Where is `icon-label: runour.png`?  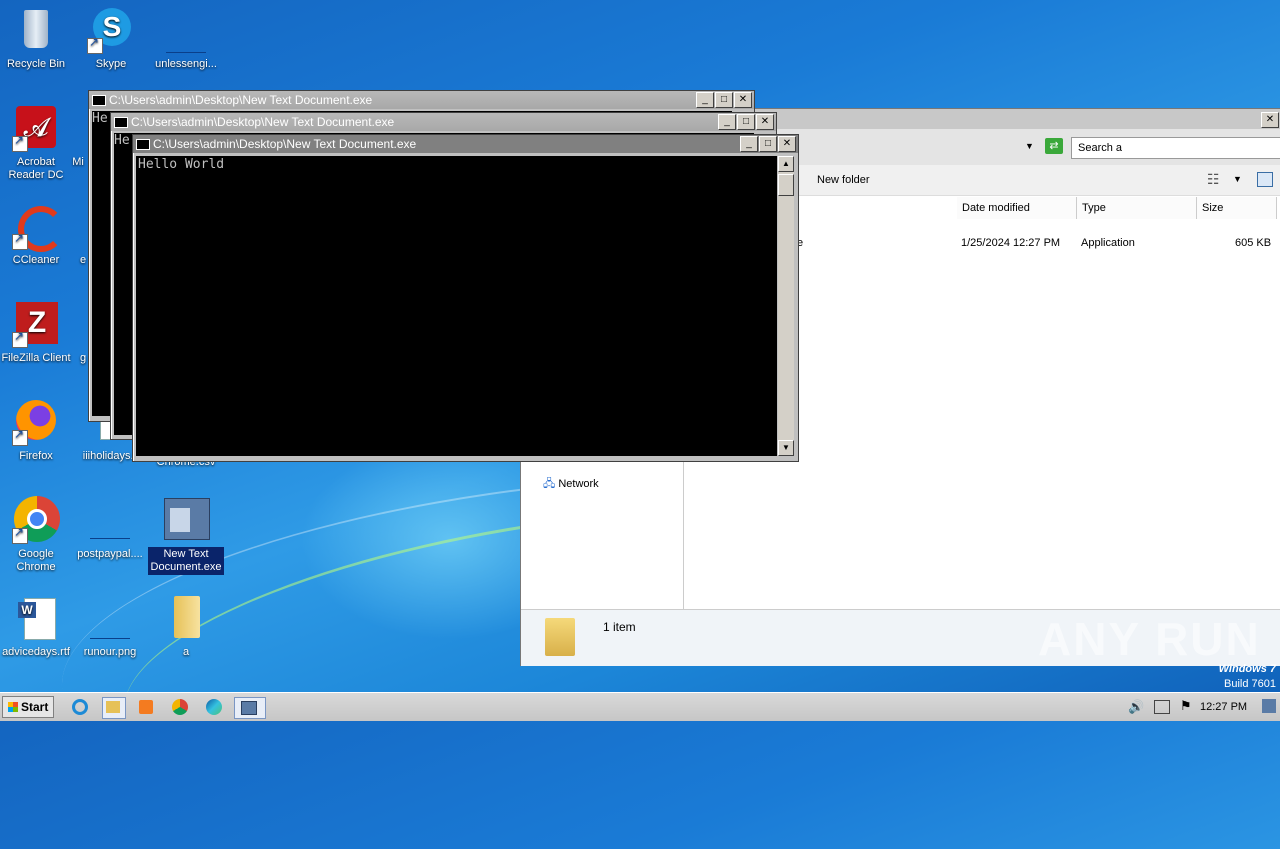 icon-label: runour.png is located at coordinates (110, 652).